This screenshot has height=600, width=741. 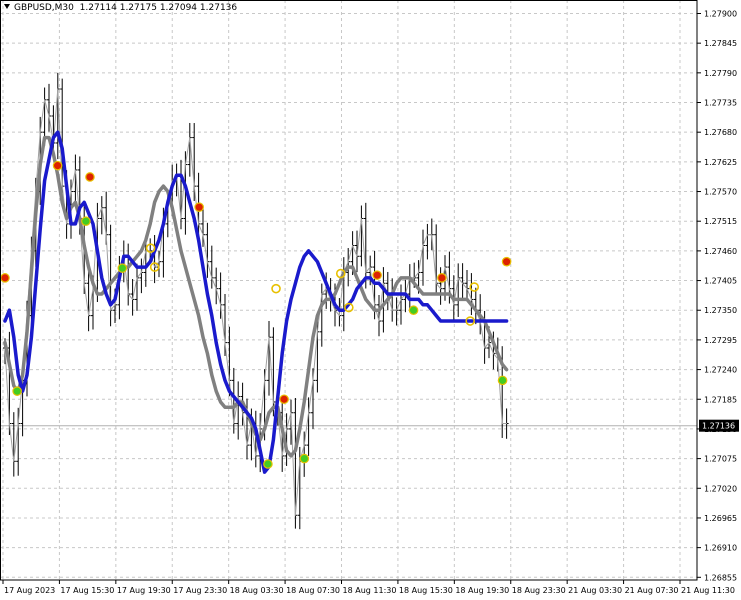 What do you see at coordinates (708, 590) in the screenshot?
I see `x-tick-label: 21 Aug 11:30` at bounding box center [708, 590].